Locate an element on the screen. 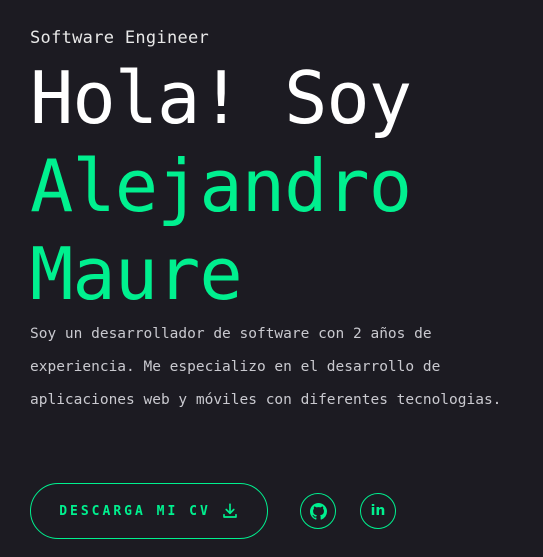 This screenshot has width=543, height=557. hero-actions: DESCARGA MI CV in is located at coordinates (213, 511).